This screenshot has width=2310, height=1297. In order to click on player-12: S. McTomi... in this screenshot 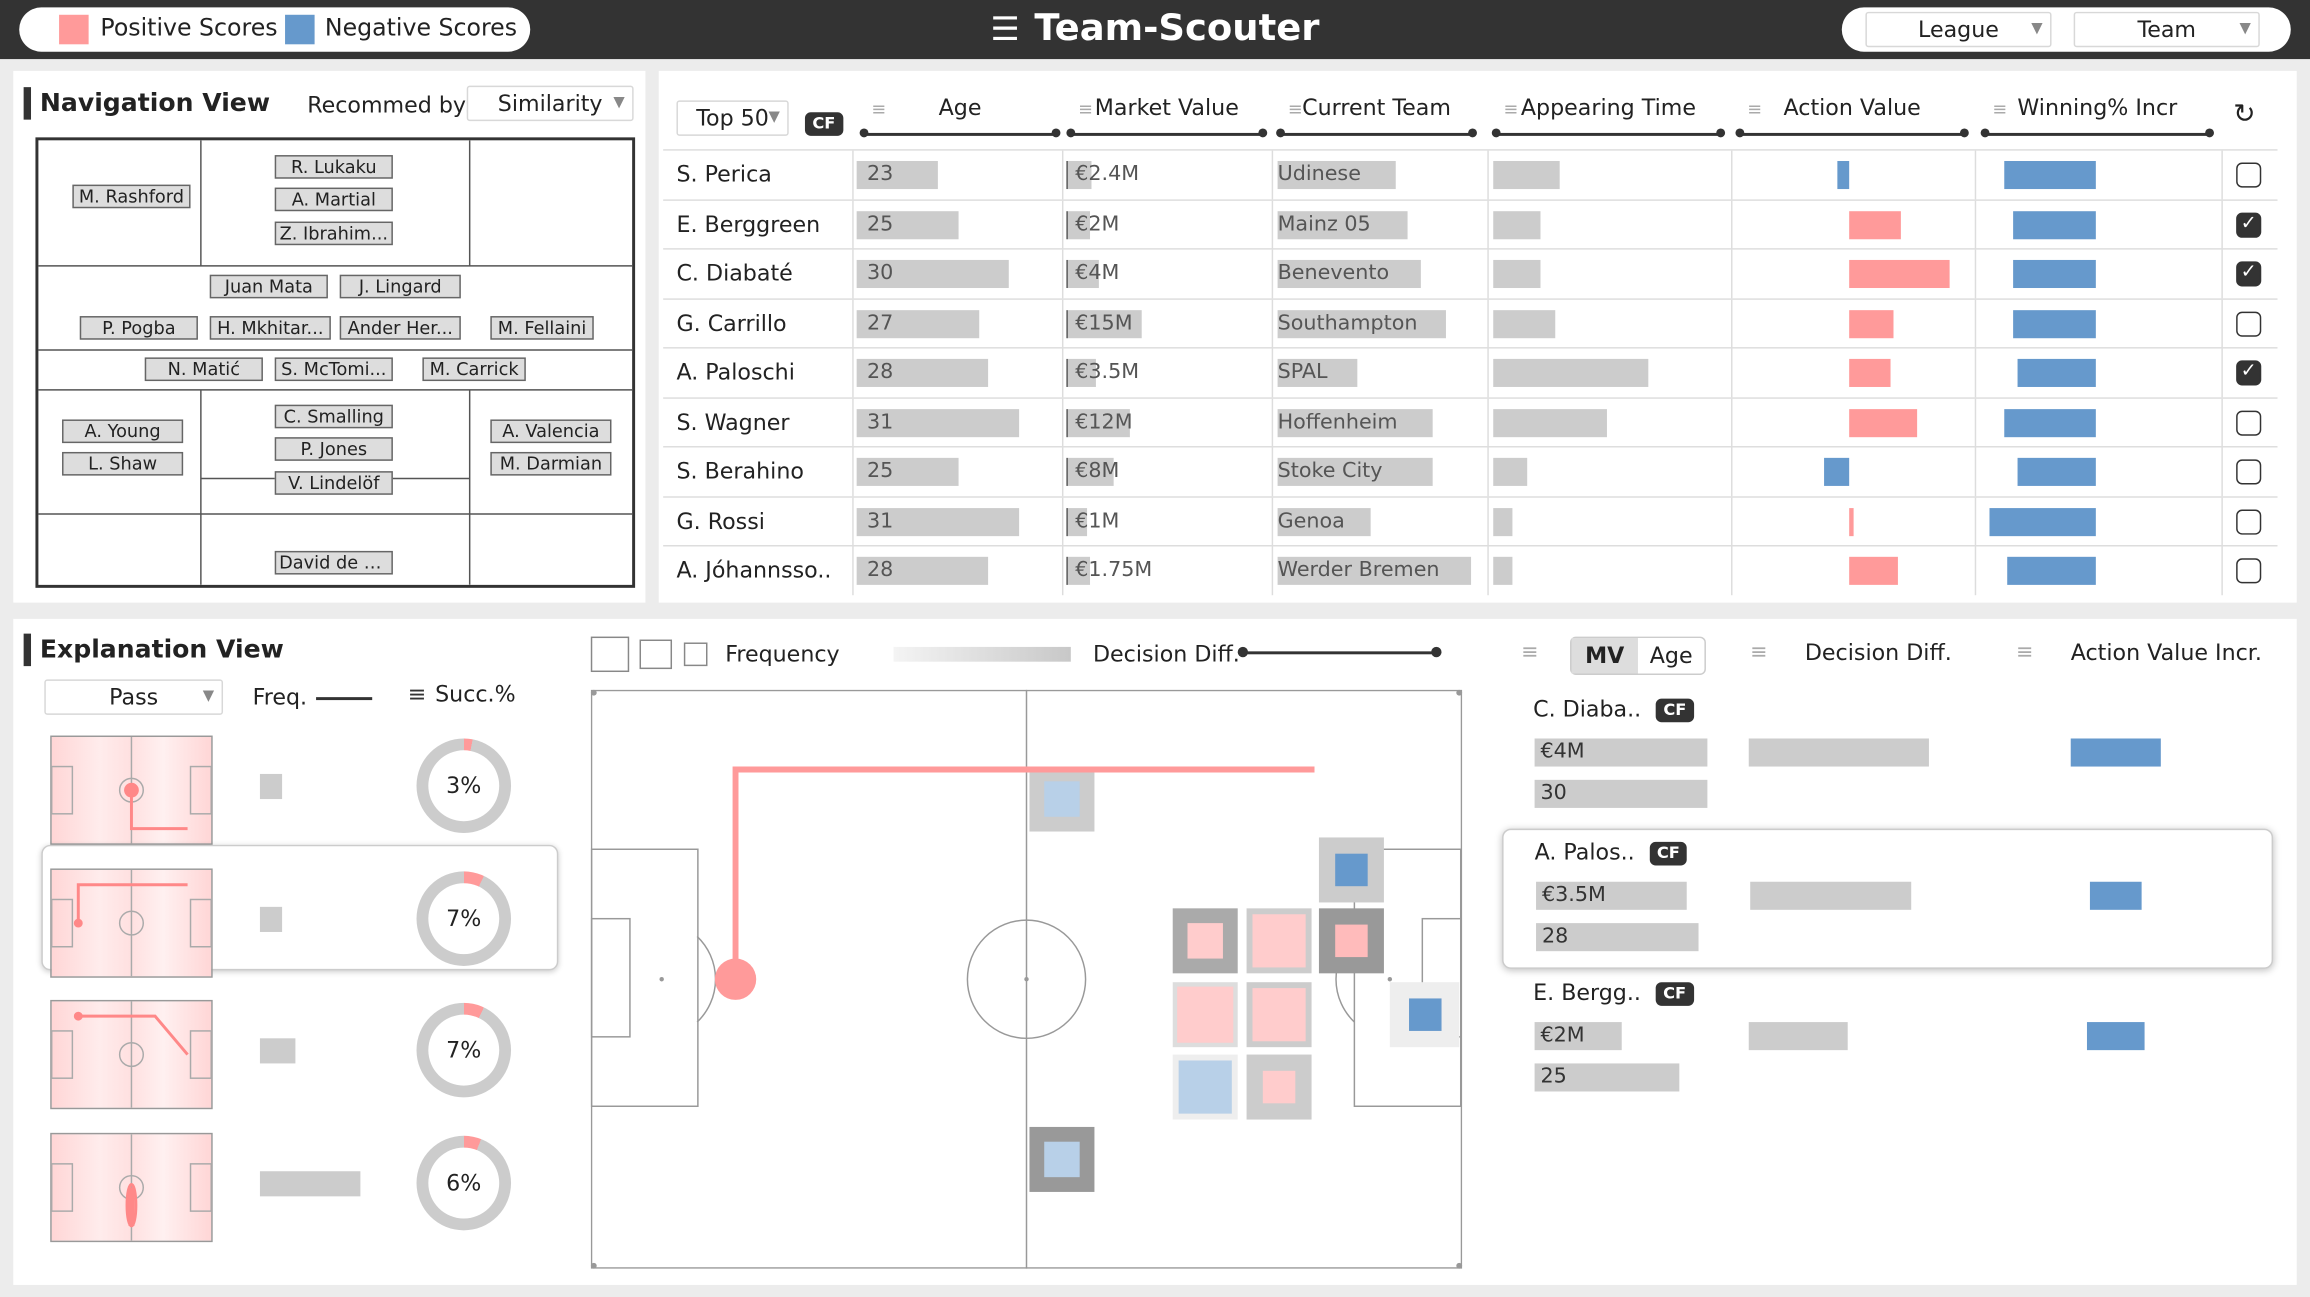, I will do `click(333, 369)`.